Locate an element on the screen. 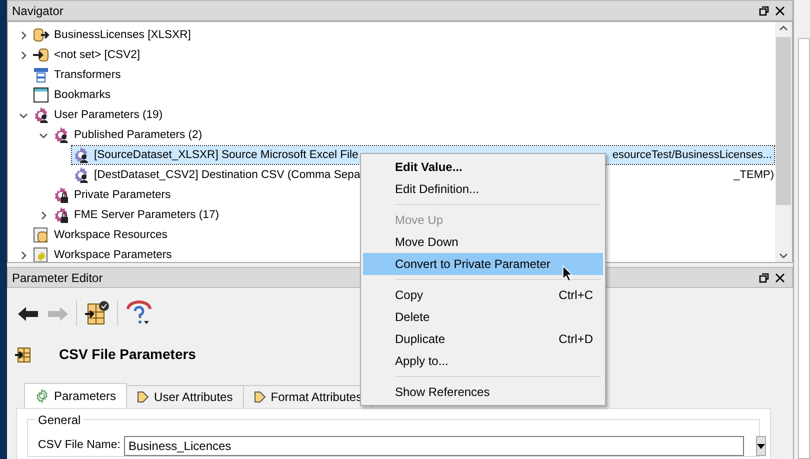 The width and height of the screenshot is (810, 459). section-heading: CSV File Parameters is located at coordinates (127, 354).